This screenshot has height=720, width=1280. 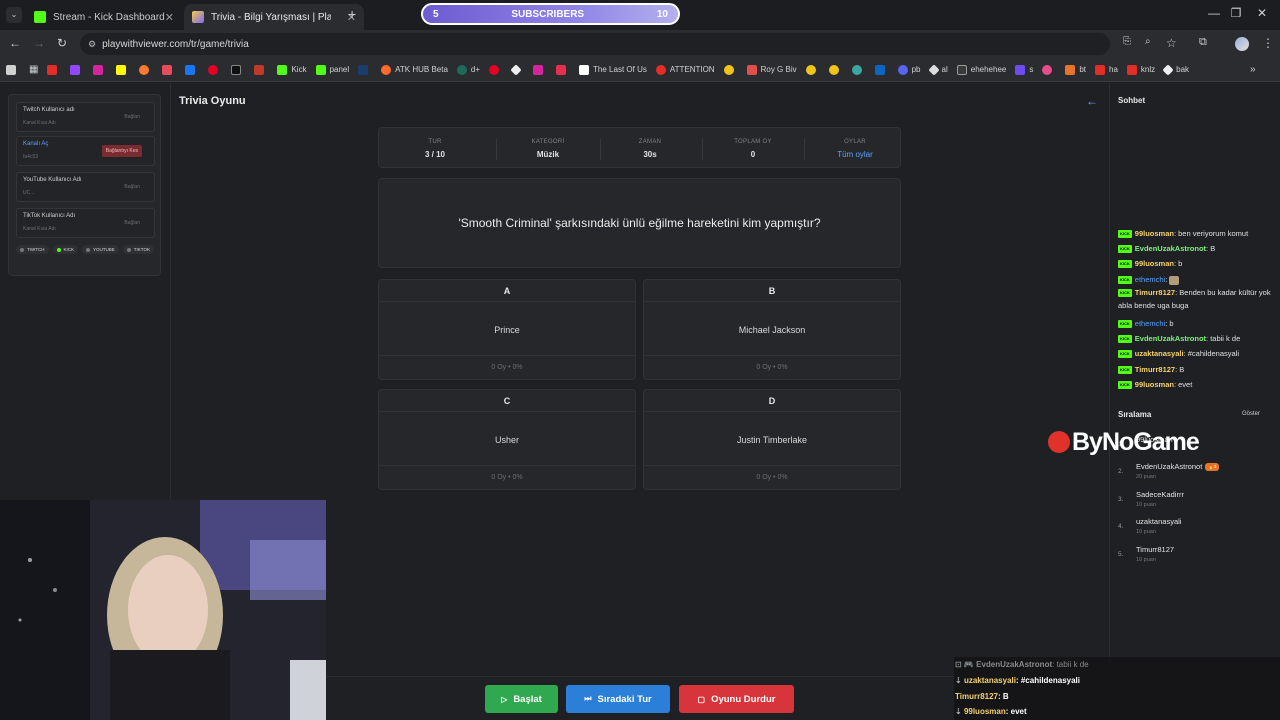 I want to click on steam-icon, so click(x=365, y=69).